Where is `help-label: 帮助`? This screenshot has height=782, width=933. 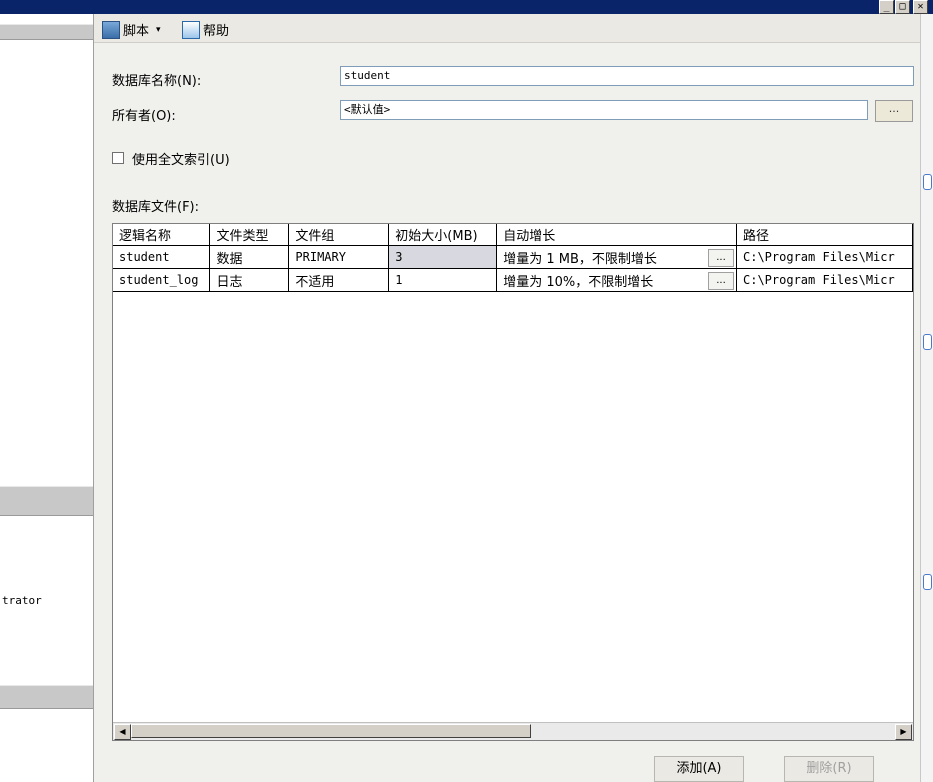 help-label: 帮助 is located at coordinates (216, 31).